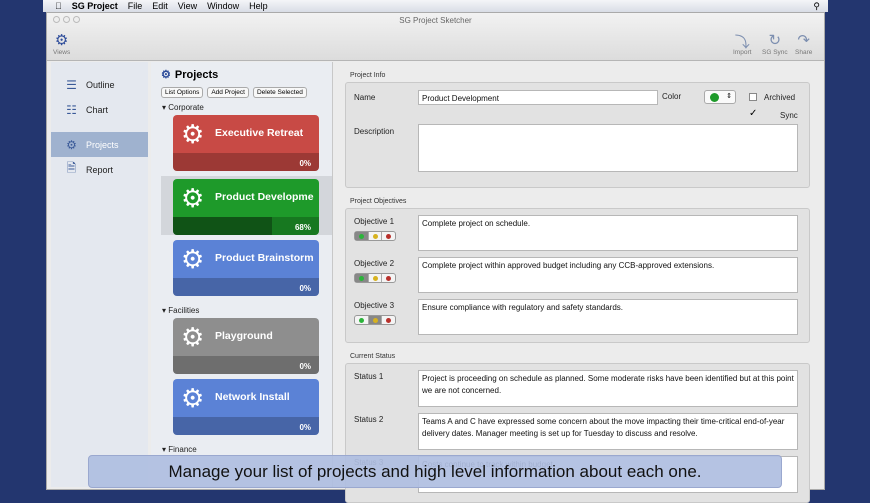 The height and width of the screenshot is (503, 870). Describe the element at coordinates (803, 40) in the screenshot. I see `share-icon: ↷` at that location.